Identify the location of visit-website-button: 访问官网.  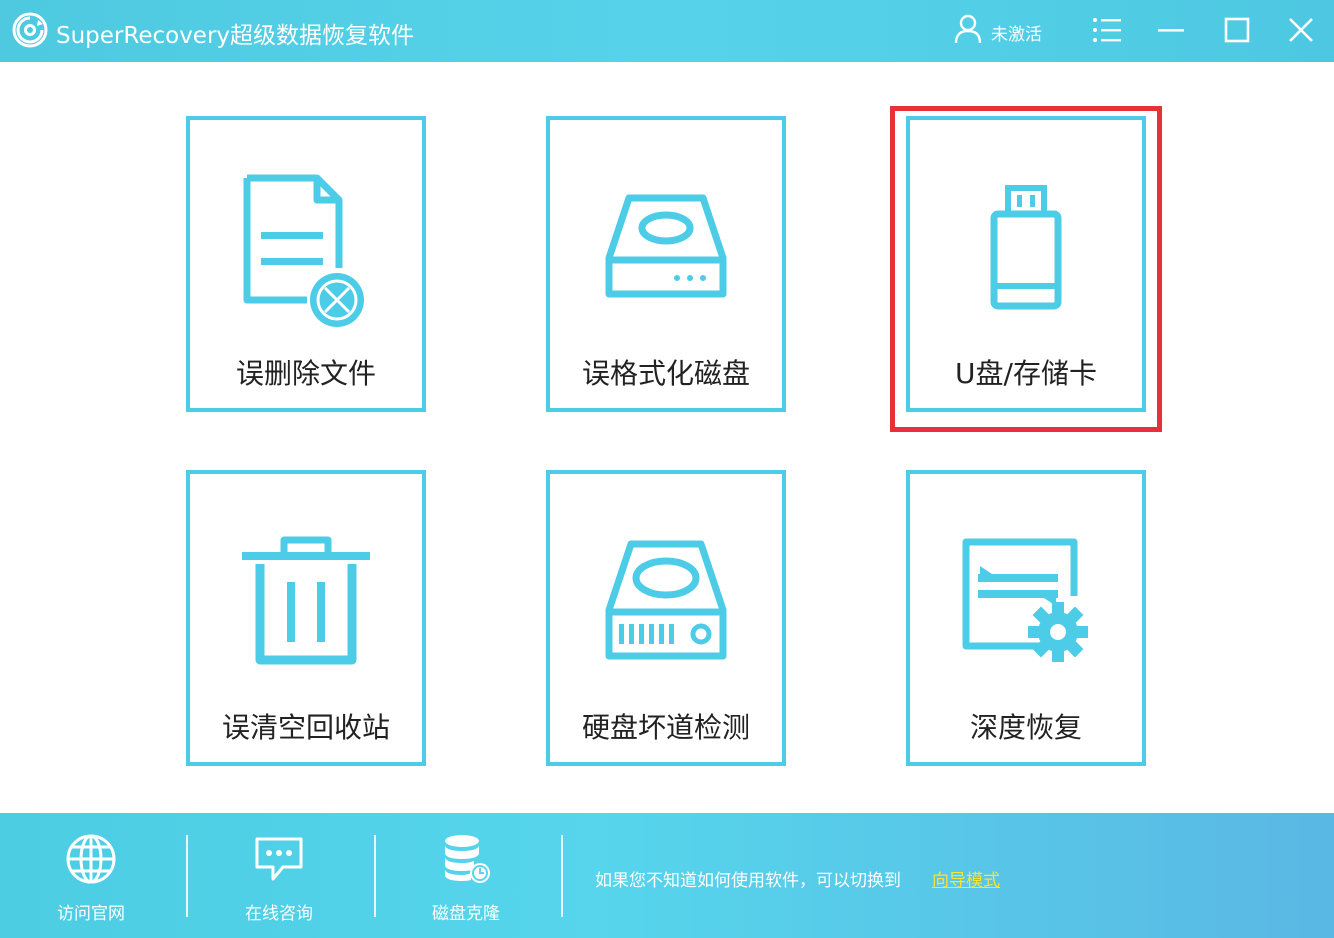
(91, 875).